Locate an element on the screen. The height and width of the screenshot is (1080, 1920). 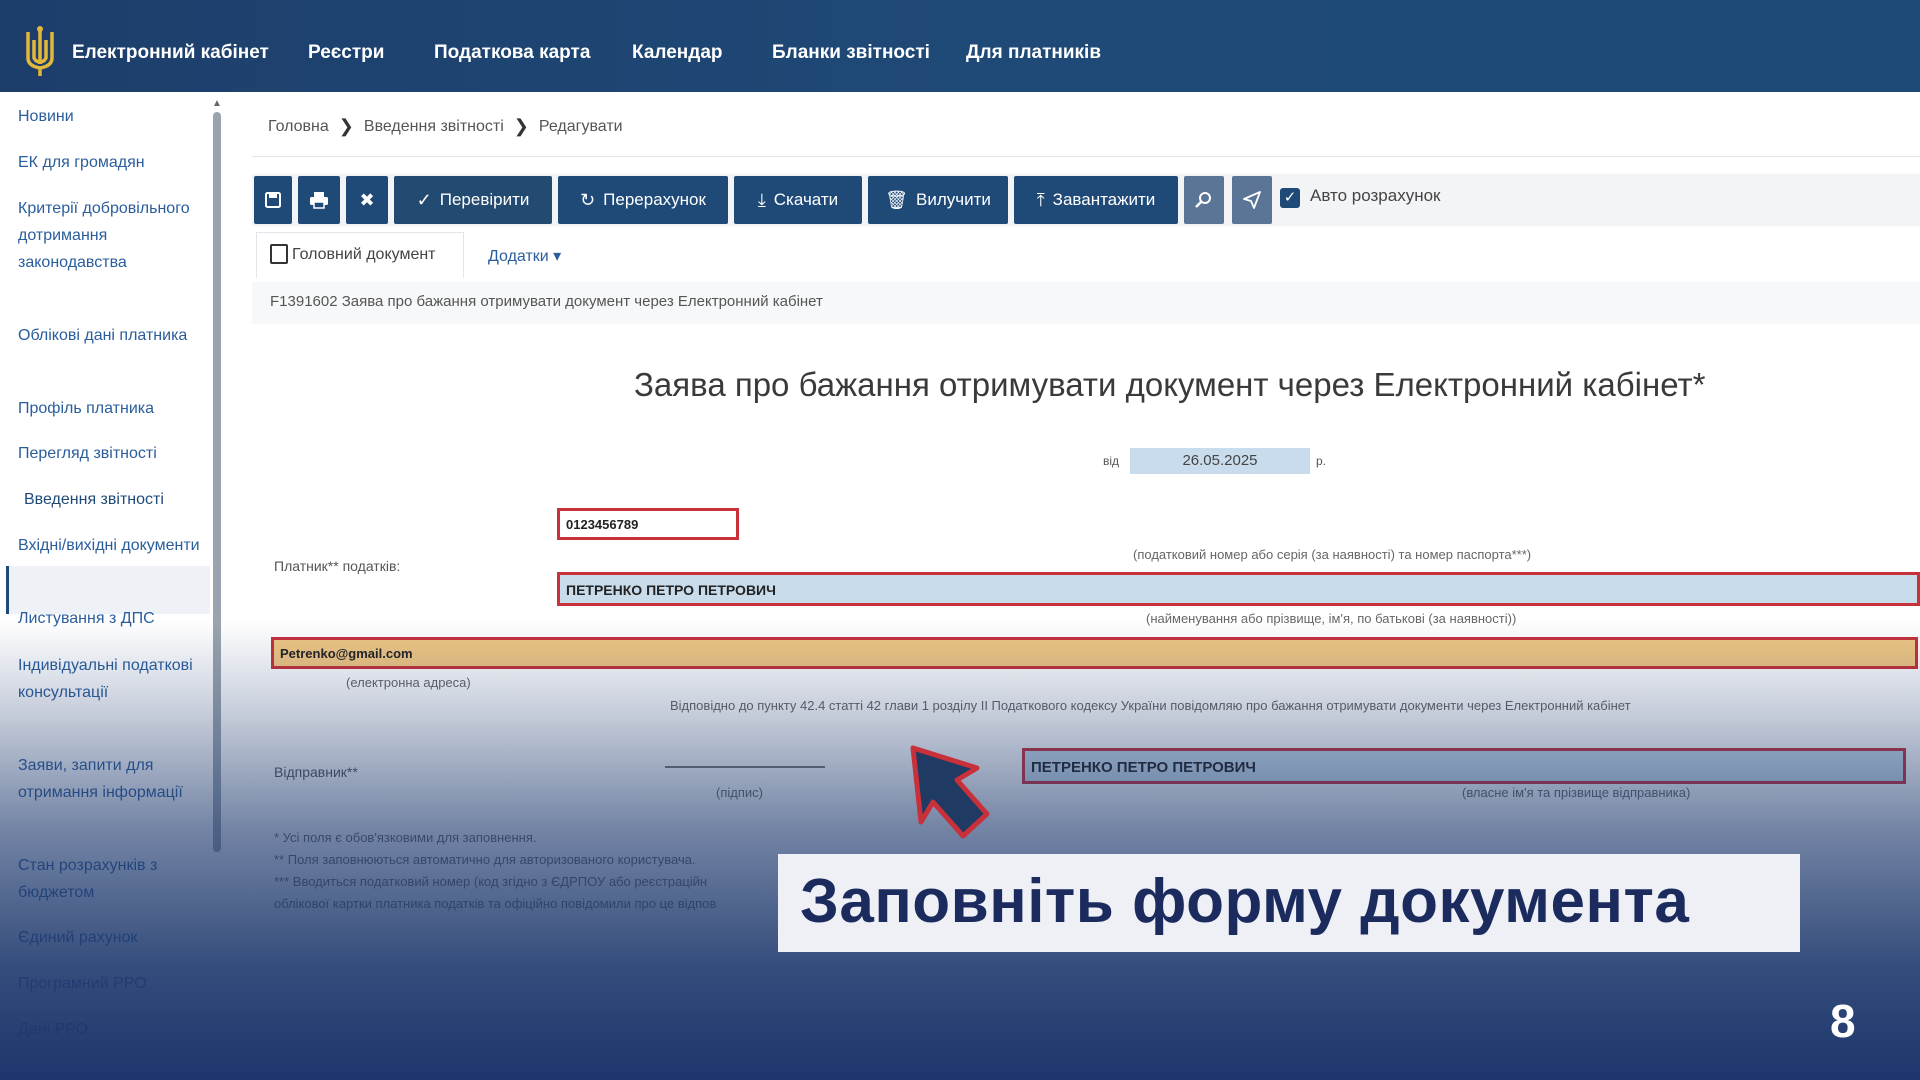
signature-line is located at coordinates (745, 767).